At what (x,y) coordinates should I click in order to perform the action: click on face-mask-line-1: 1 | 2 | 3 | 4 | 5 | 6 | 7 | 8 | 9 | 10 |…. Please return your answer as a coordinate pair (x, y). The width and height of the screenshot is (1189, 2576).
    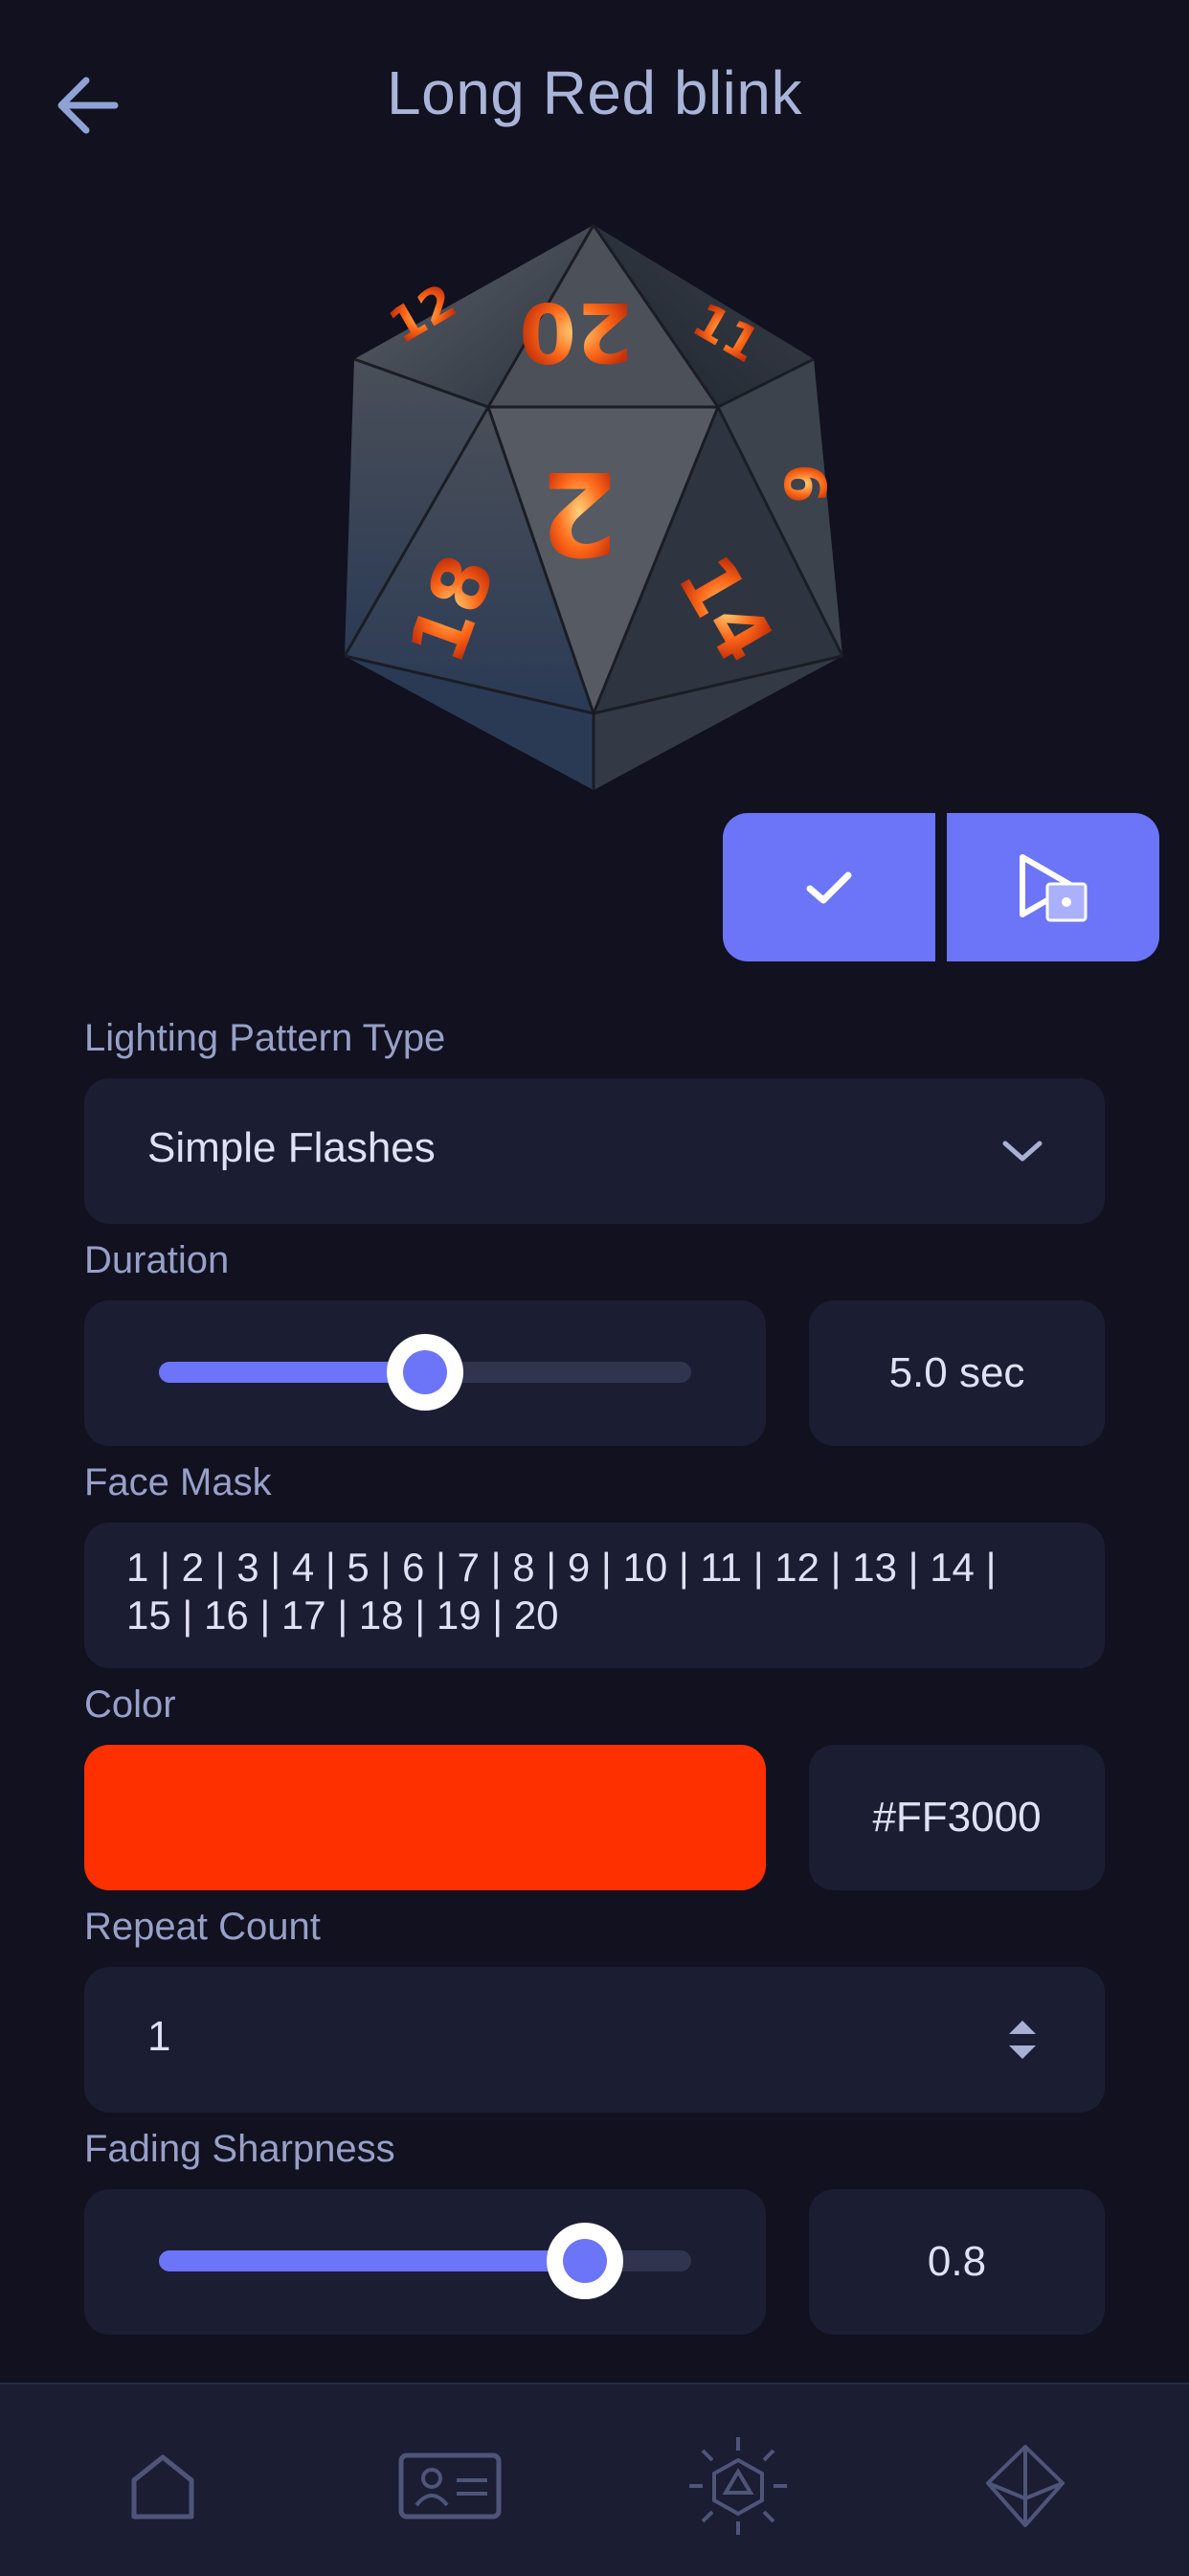
    Looking at the image, I should click on (561, 1567).